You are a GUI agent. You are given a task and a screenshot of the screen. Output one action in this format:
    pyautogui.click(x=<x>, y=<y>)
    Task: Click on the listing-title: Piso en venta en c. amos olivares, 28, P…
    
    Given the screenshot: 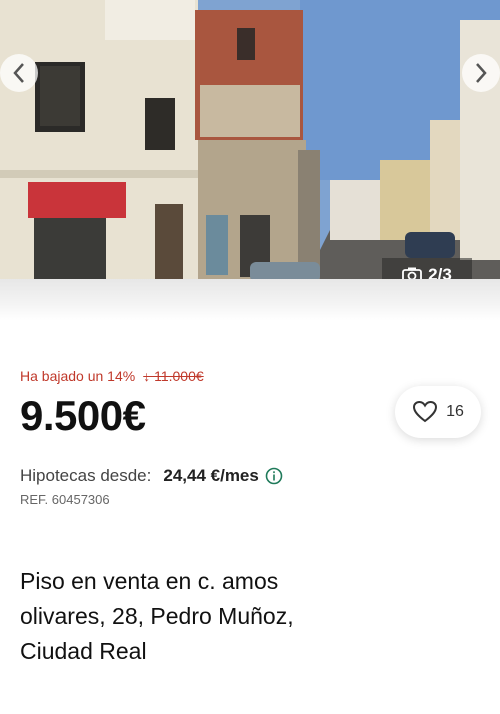 What is the action you would take?
    pyautogui.click(x=170, y=616)
    